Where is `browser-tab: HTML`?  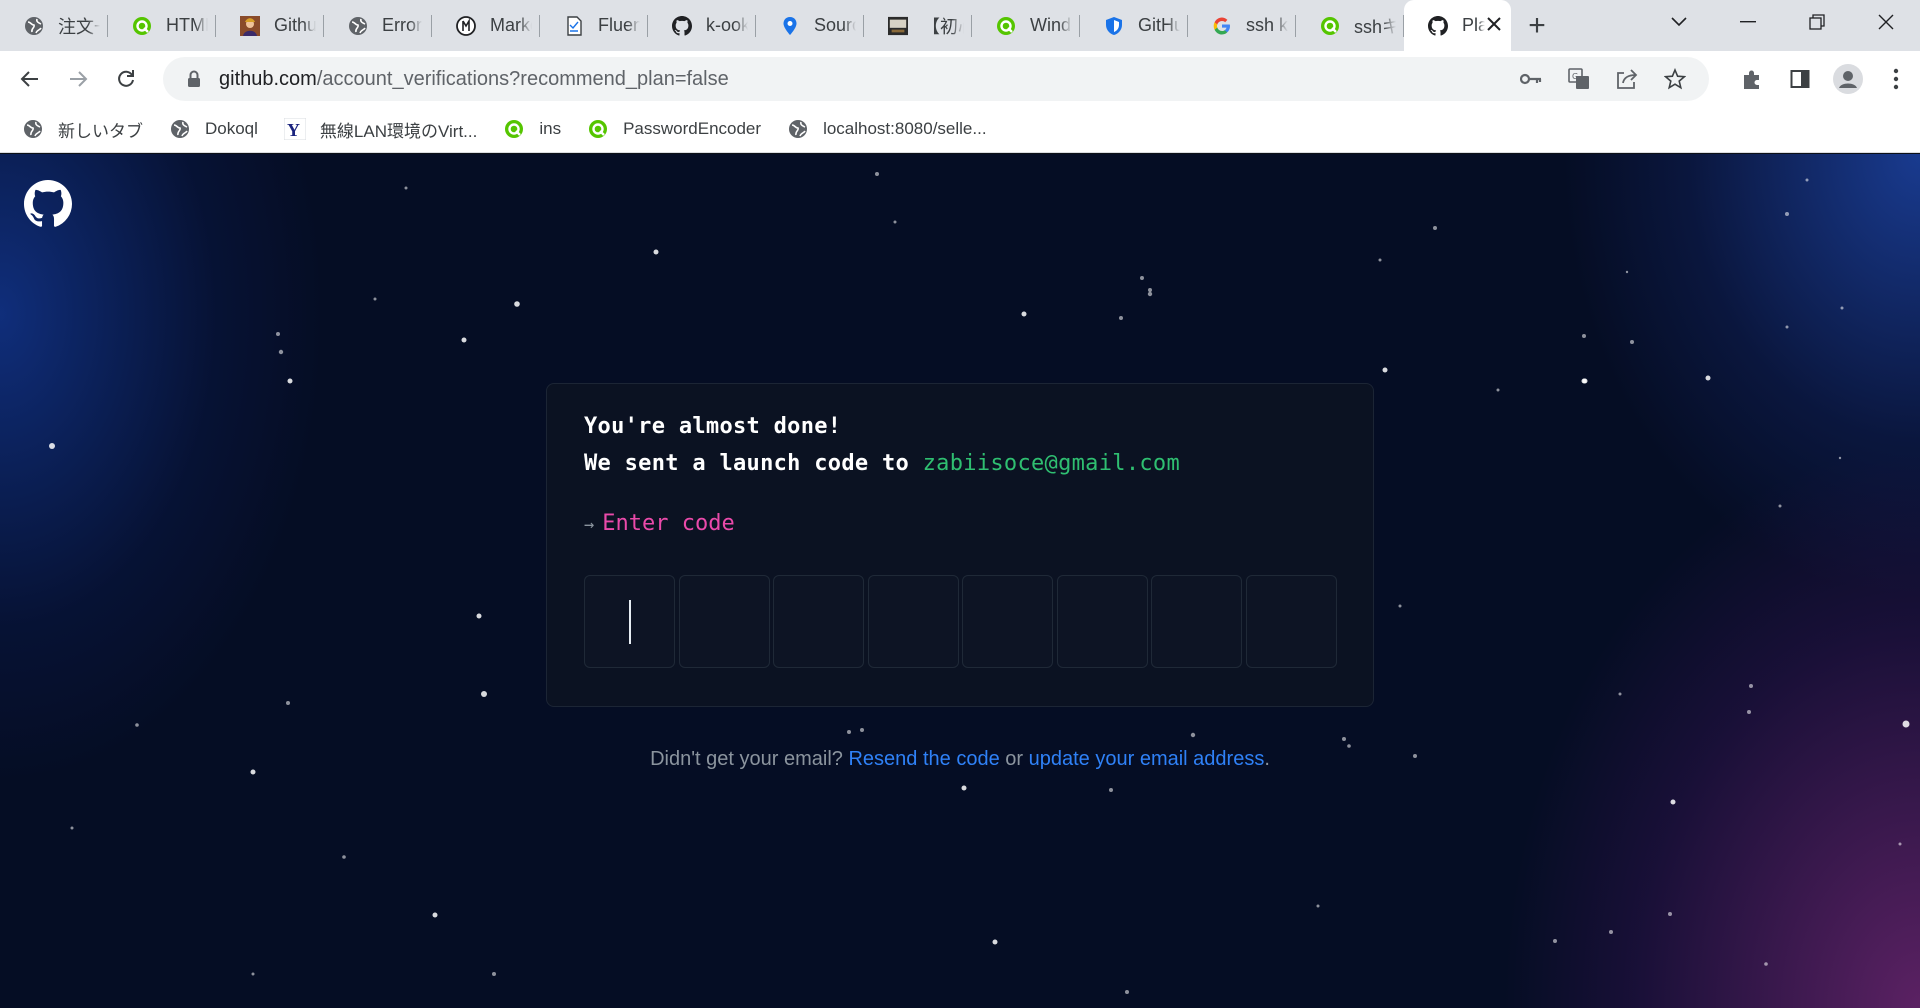 browser-tab: HTML is located at coordinates (162, 25).